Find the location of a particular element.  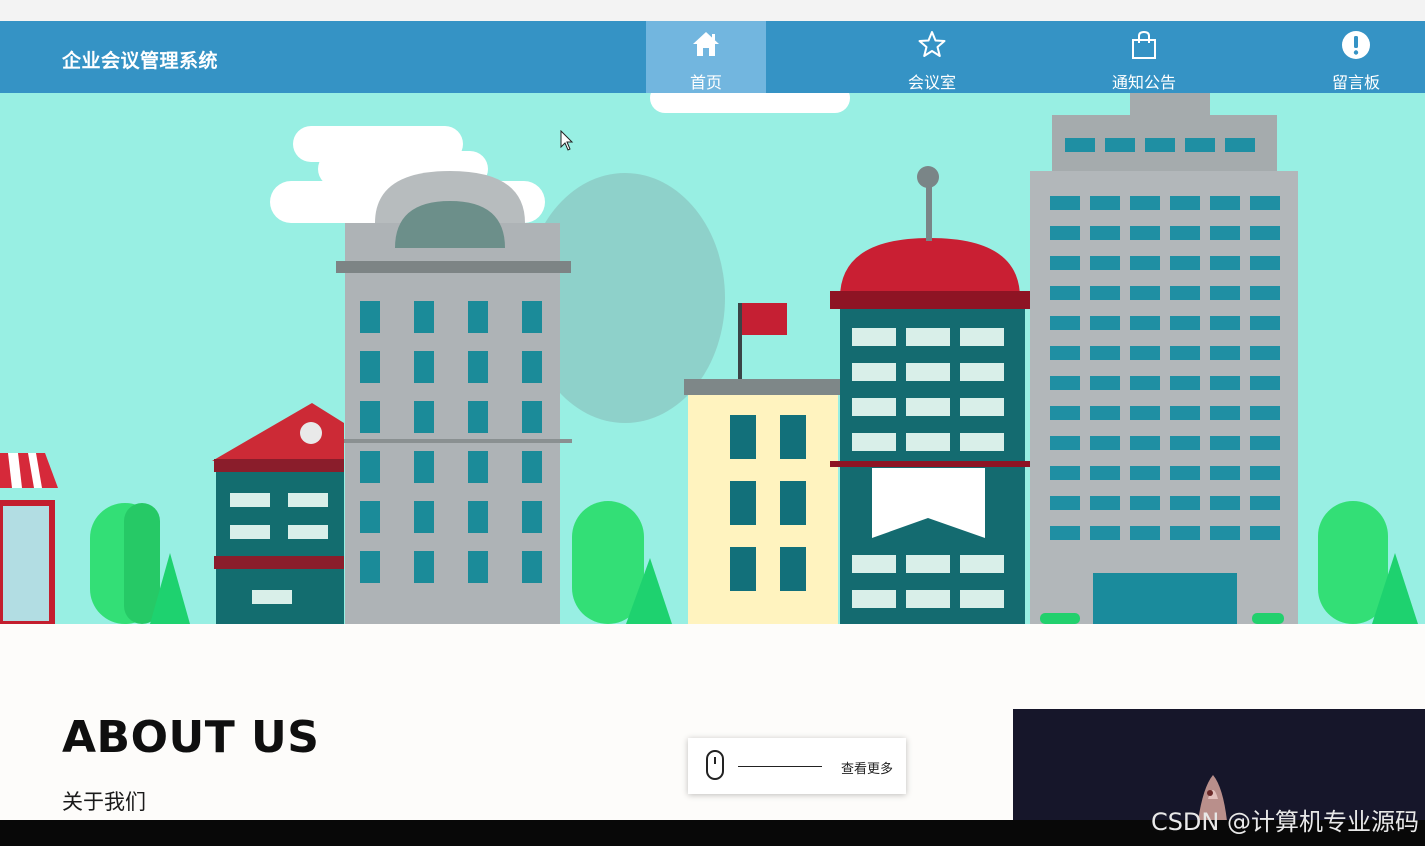

nav-item-label: 留言板 is located at coordinates (1355, 82).